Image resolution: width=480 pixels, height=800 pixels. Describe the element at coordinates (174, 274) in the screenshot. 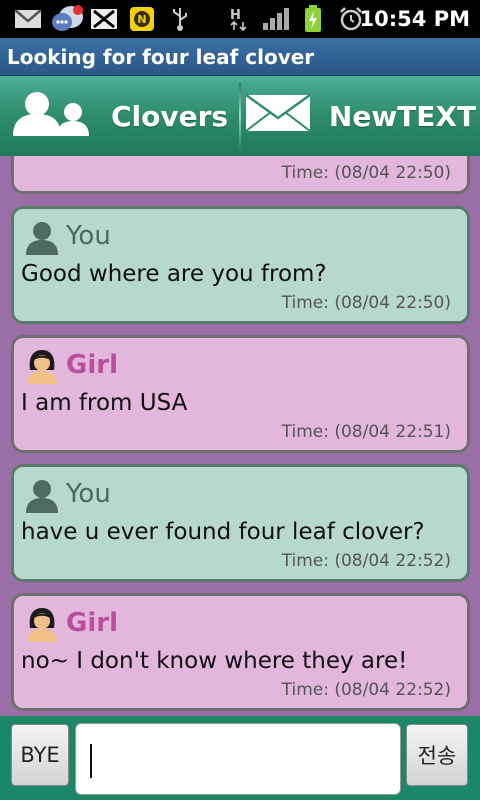

I see `message-text: Good where are you from?` at that location.